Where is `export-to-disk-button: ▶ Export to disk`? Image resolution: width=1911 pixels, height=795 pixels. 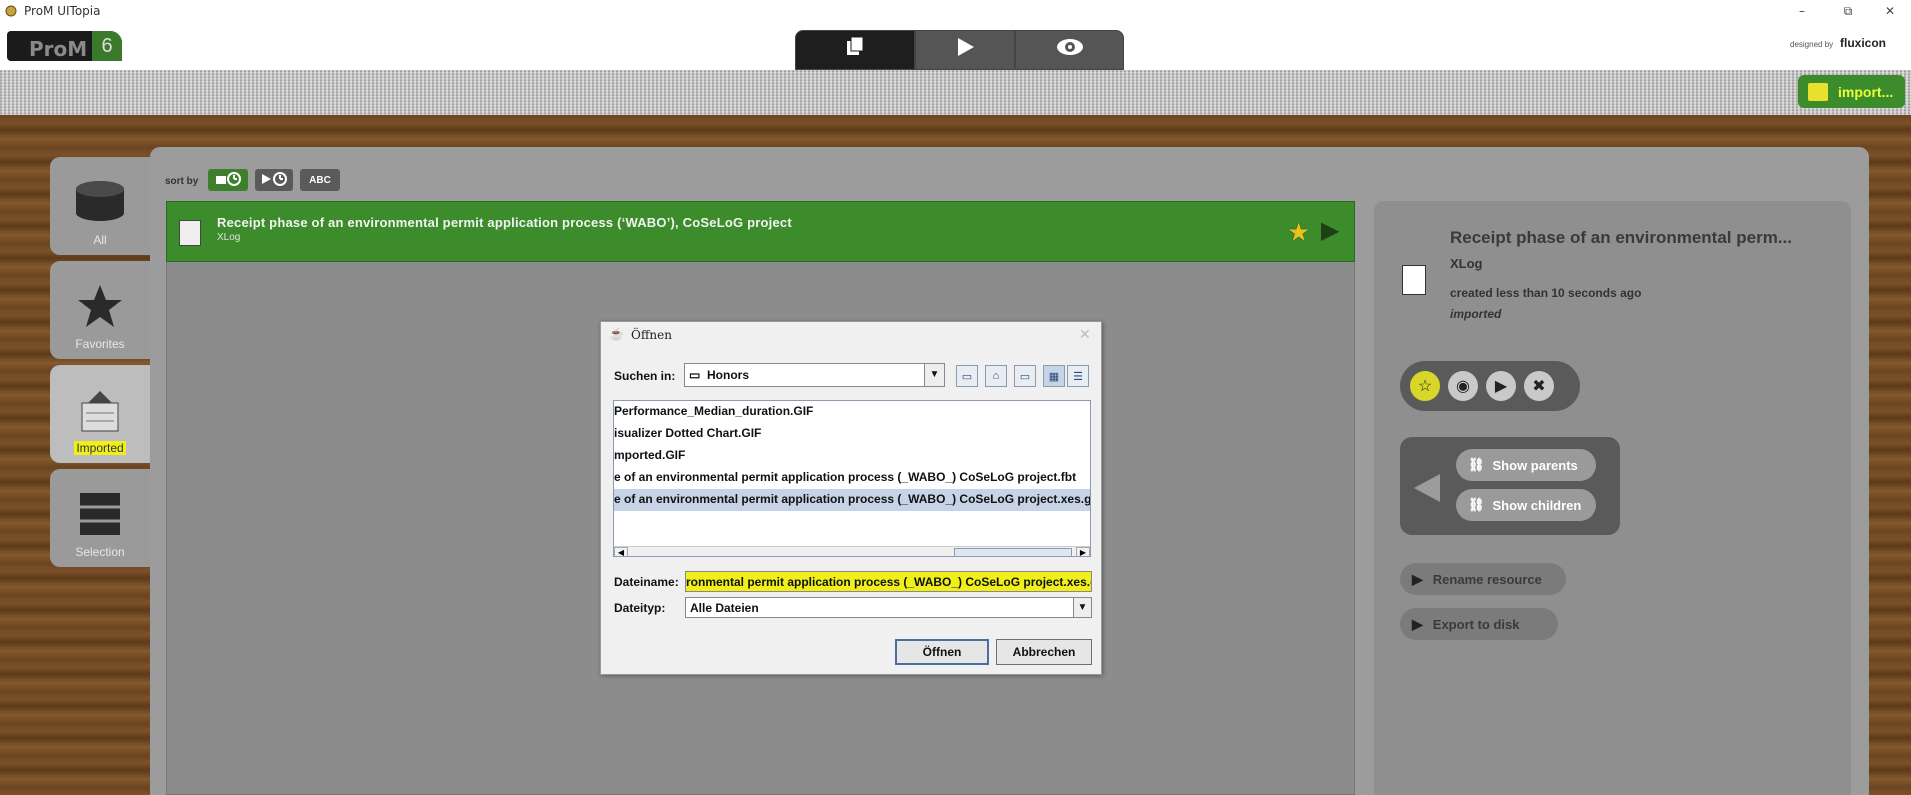 export-to-disk-button: ▶ Export to disk is located at coordinates (1479, 624).